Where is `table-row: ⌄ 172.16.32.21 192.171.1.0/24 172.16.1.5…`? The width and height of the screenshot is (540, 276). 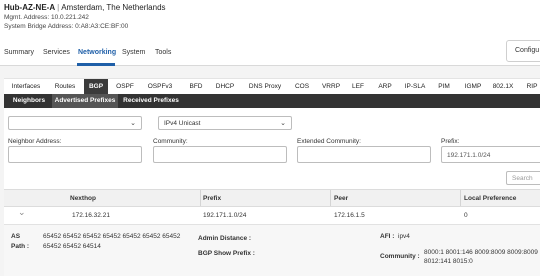
table-row: ⌄ 172.16.32.21 192.171.1.0/24 172.16.1.5… is located at coordinates (272, 216).